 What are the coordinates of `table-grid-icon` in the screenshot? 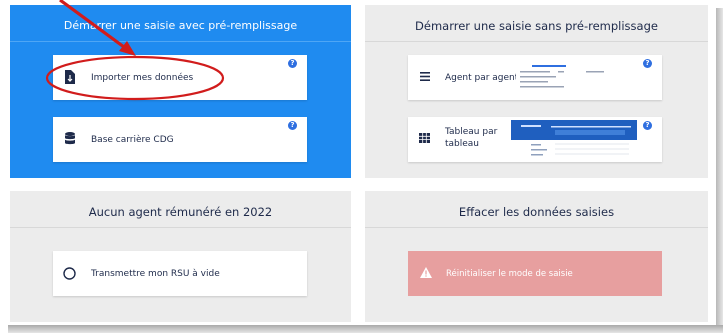 It's located at (424, 138).